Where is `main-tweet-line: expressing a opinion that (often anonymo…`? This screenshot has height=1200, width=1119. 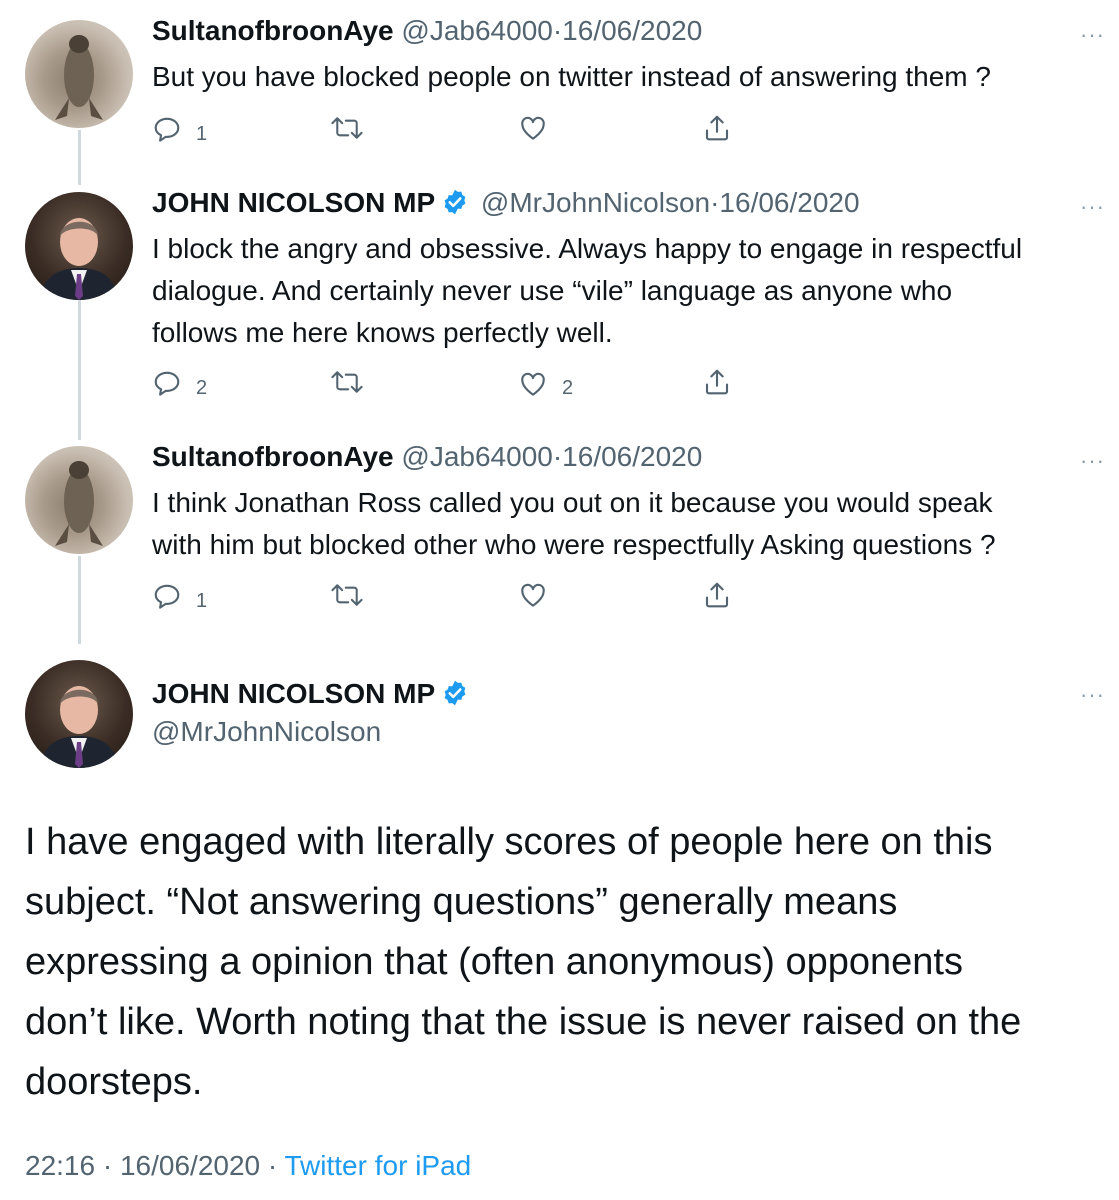
main-tweet-line: expressing a opinion that (often anonymo… is located at coordinates (494, 962).